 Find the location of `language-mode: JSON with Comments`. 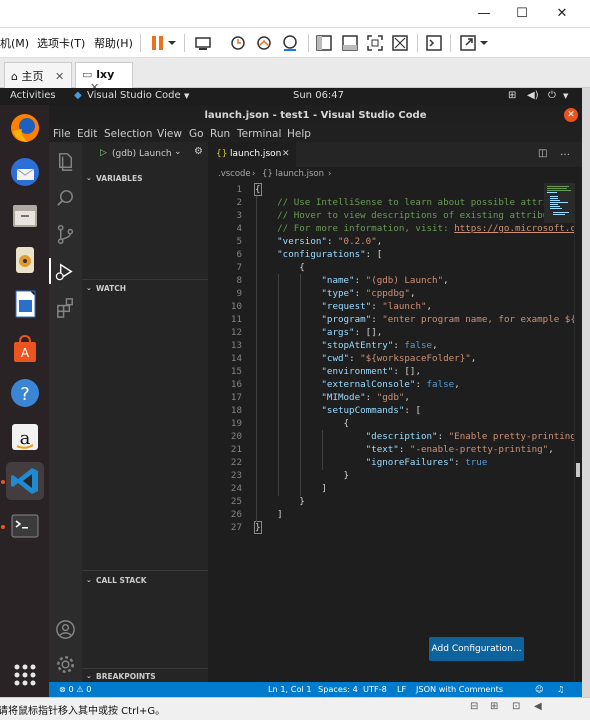

language-mode: JSON with Comments is located at coordinates (459, 689).